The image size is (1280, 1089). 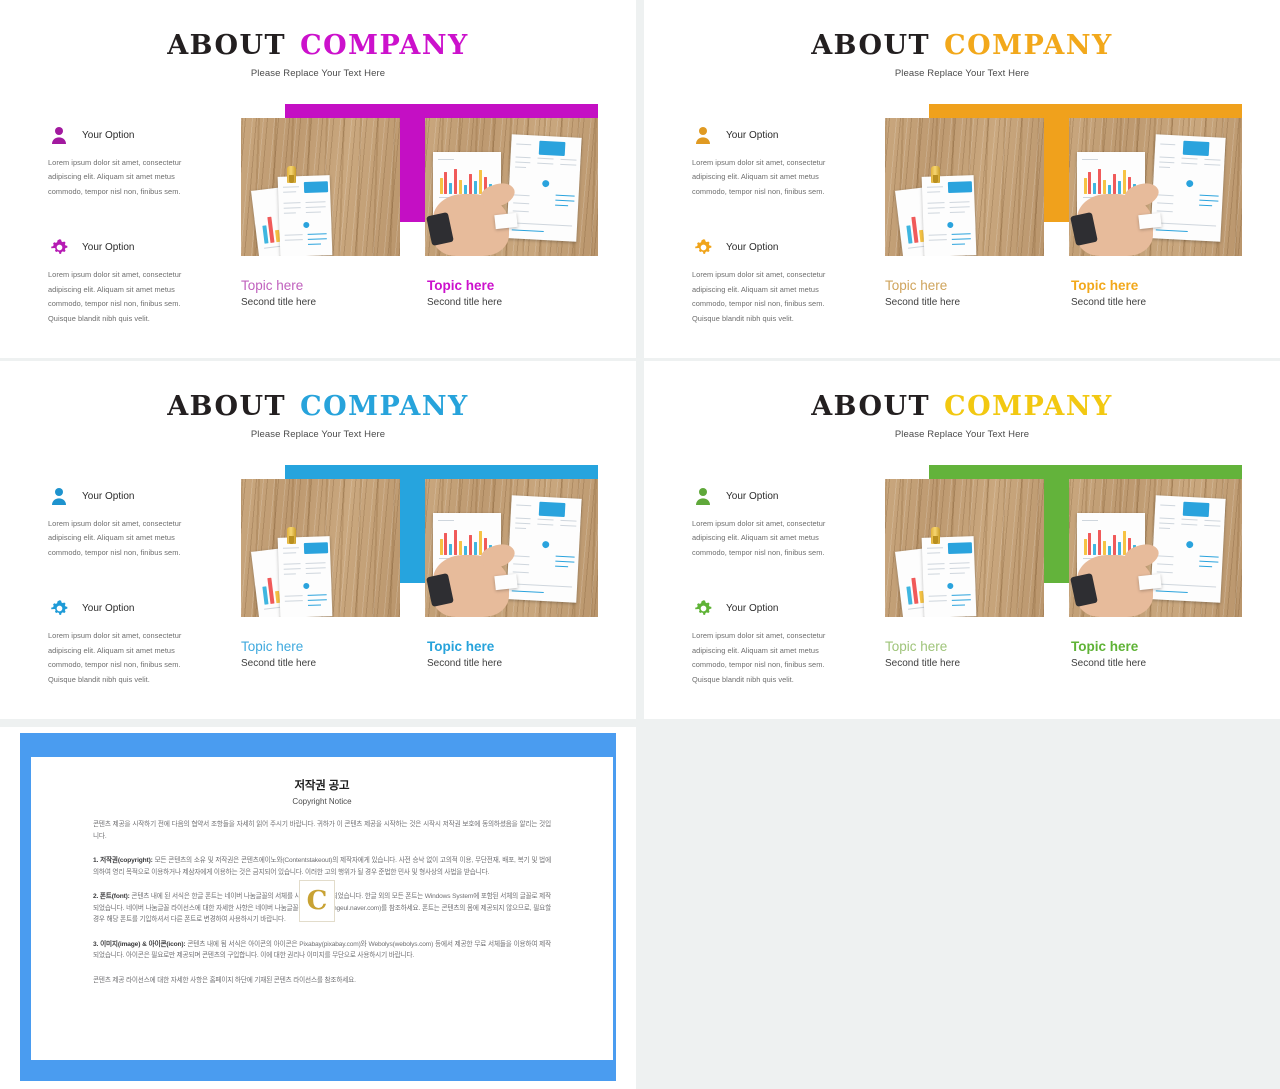 I want to click on copyright-title-en: Copyright Notice, so click(x=322, y=801).